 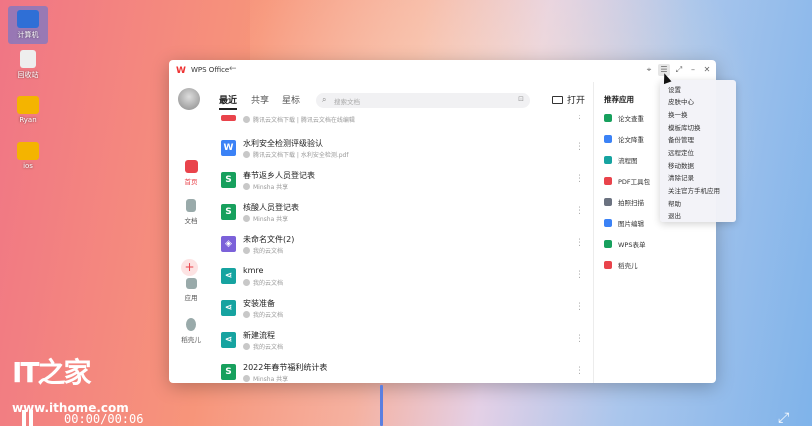 I want to click on left-nav: 首页 文档 + 应用 稻壳儿, so click(x=190, y=232).